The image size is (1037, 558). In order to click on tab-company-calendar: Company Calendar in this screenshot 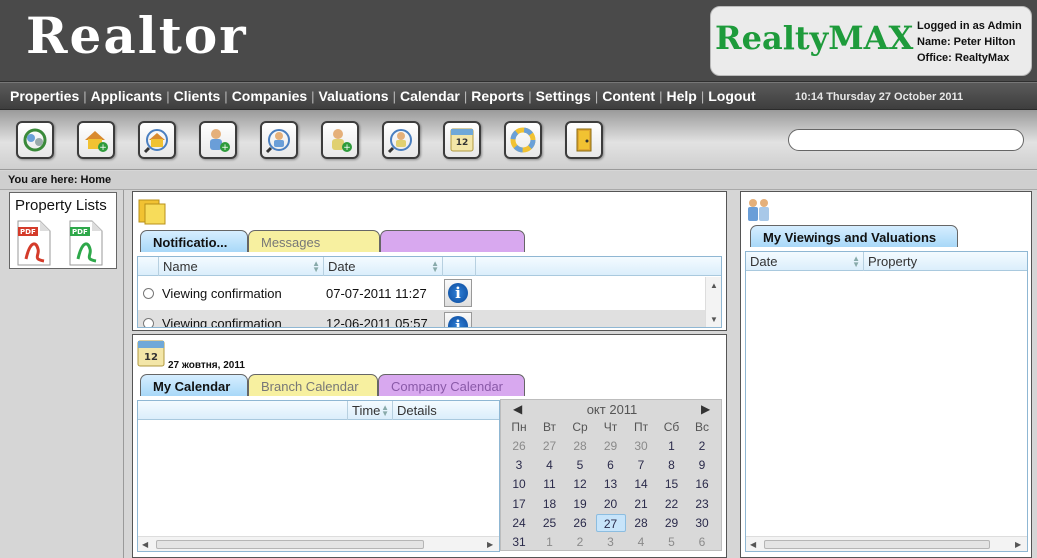, I will do `click(451, 385)`.